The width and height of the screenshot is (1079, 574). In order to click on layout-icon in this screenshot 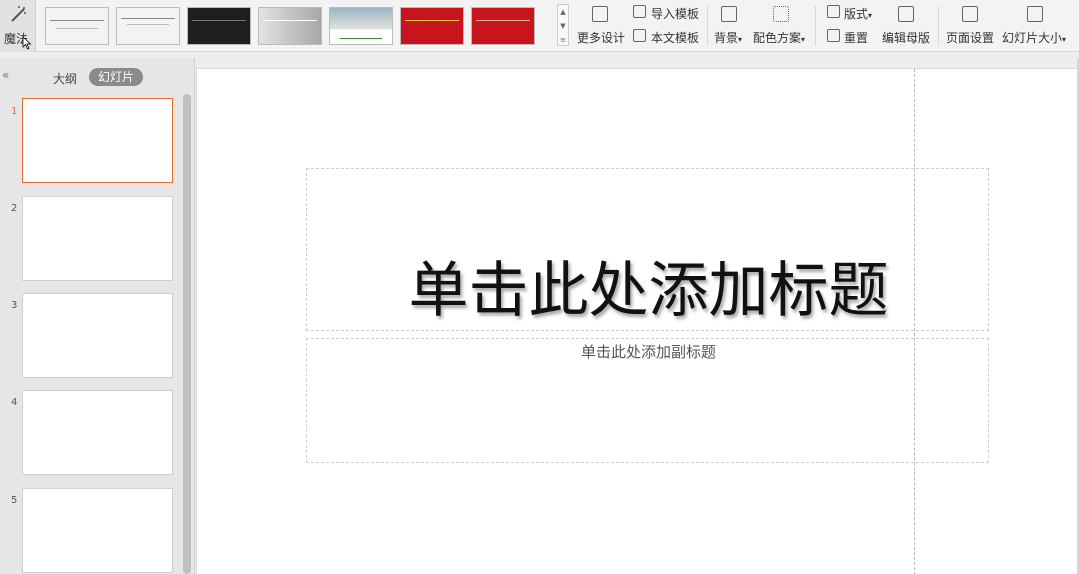, I will do `click(833, 11)`.